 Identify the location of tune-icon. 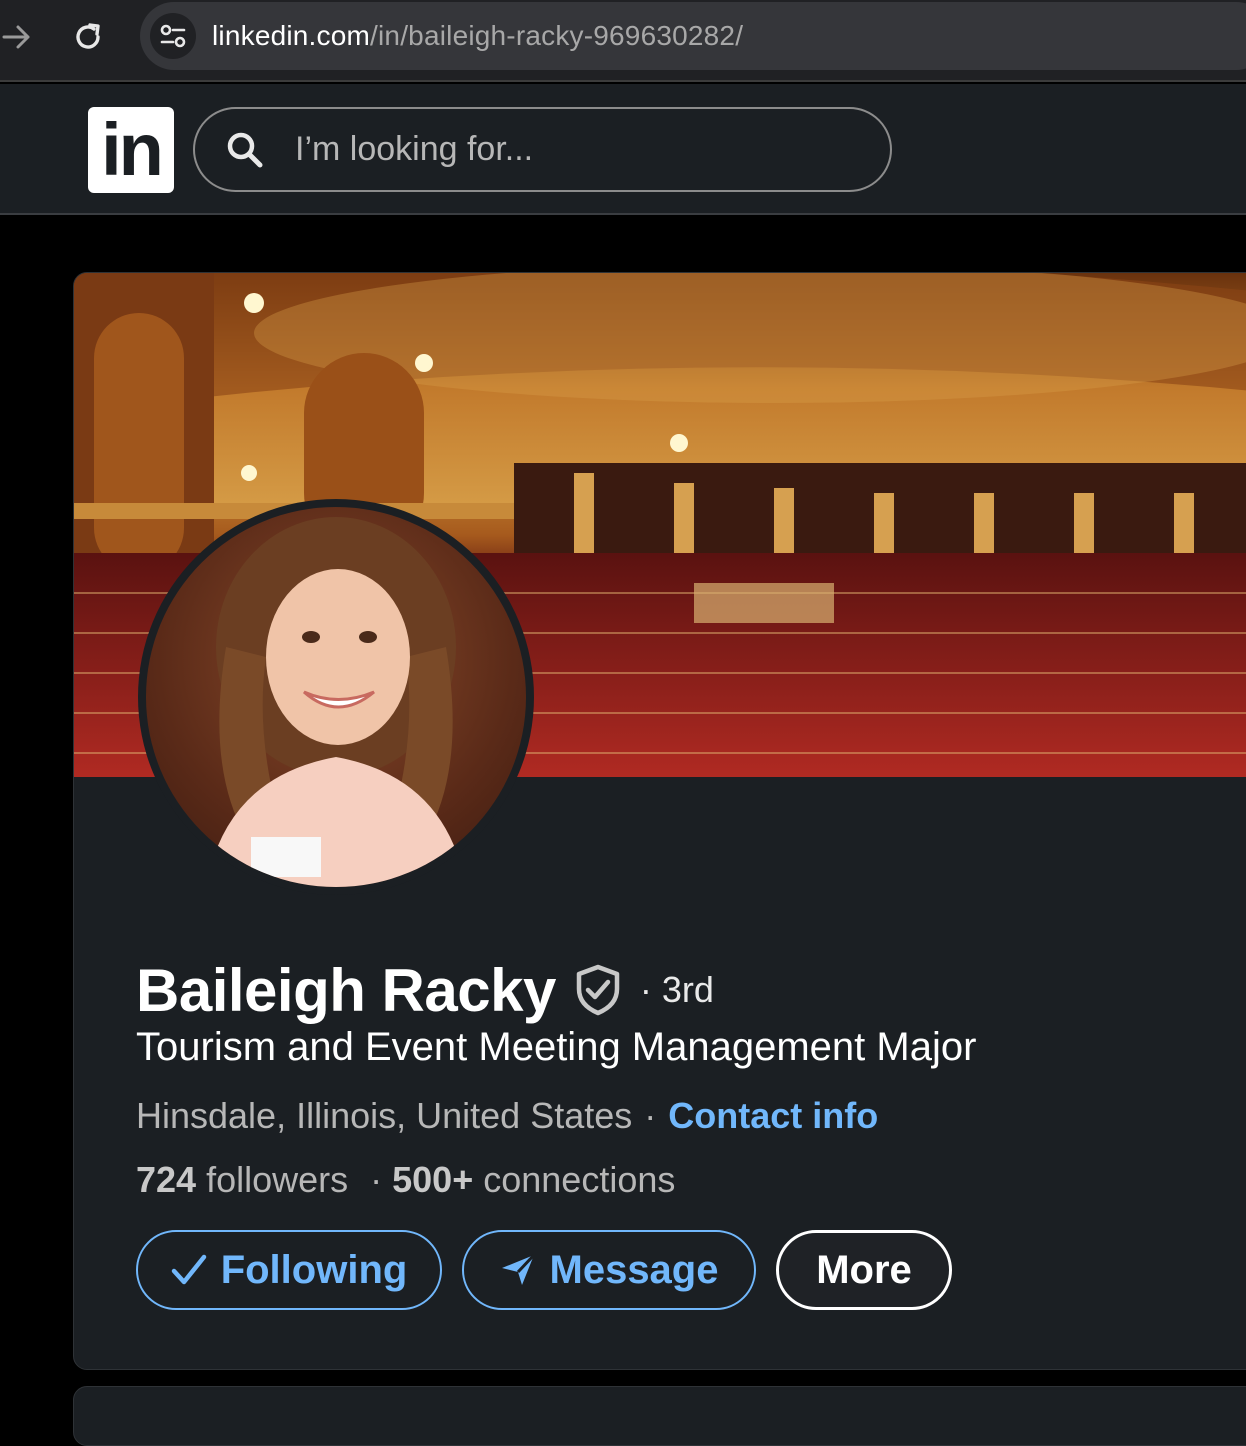
(173, 36).